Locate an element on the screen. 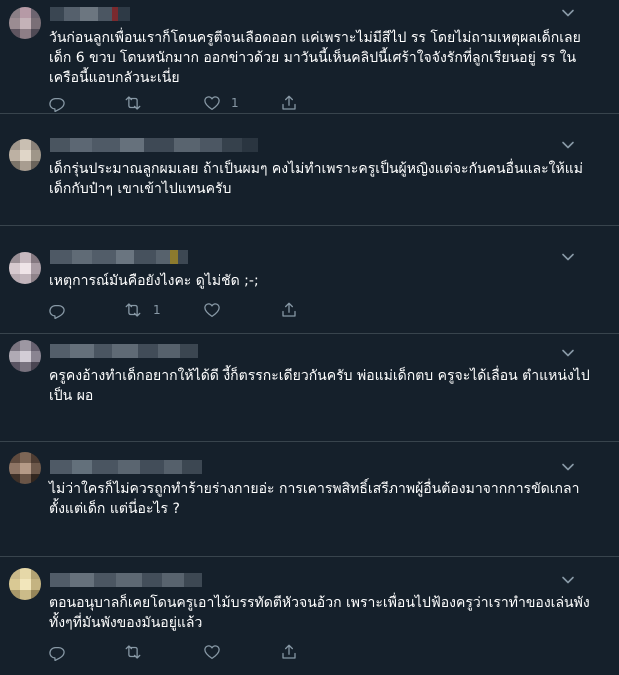 This screenshot has width=619, height=675. retweet-button: 1 is located at coordinates (142, 310).